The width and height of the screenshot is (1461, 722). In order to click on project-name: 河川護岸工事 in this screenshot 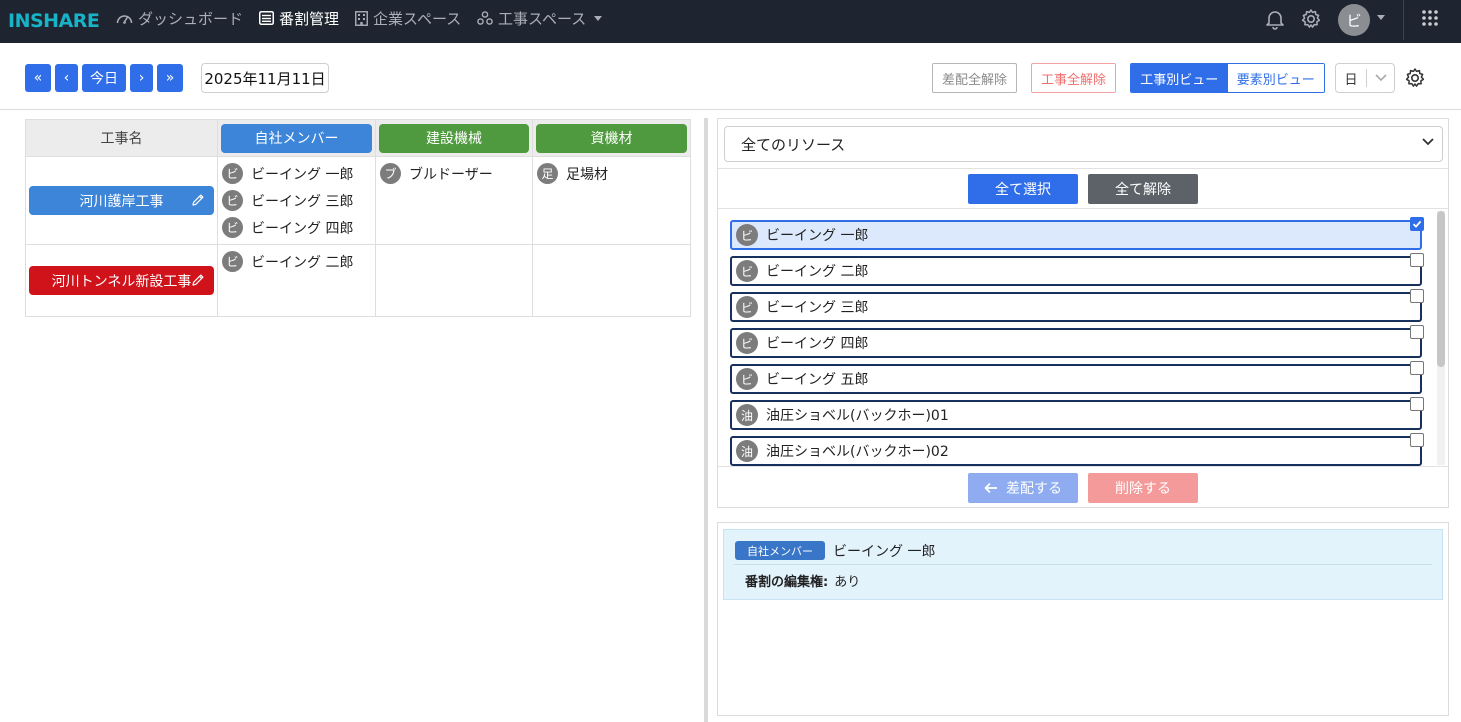, I will do `click(121, 201)`.